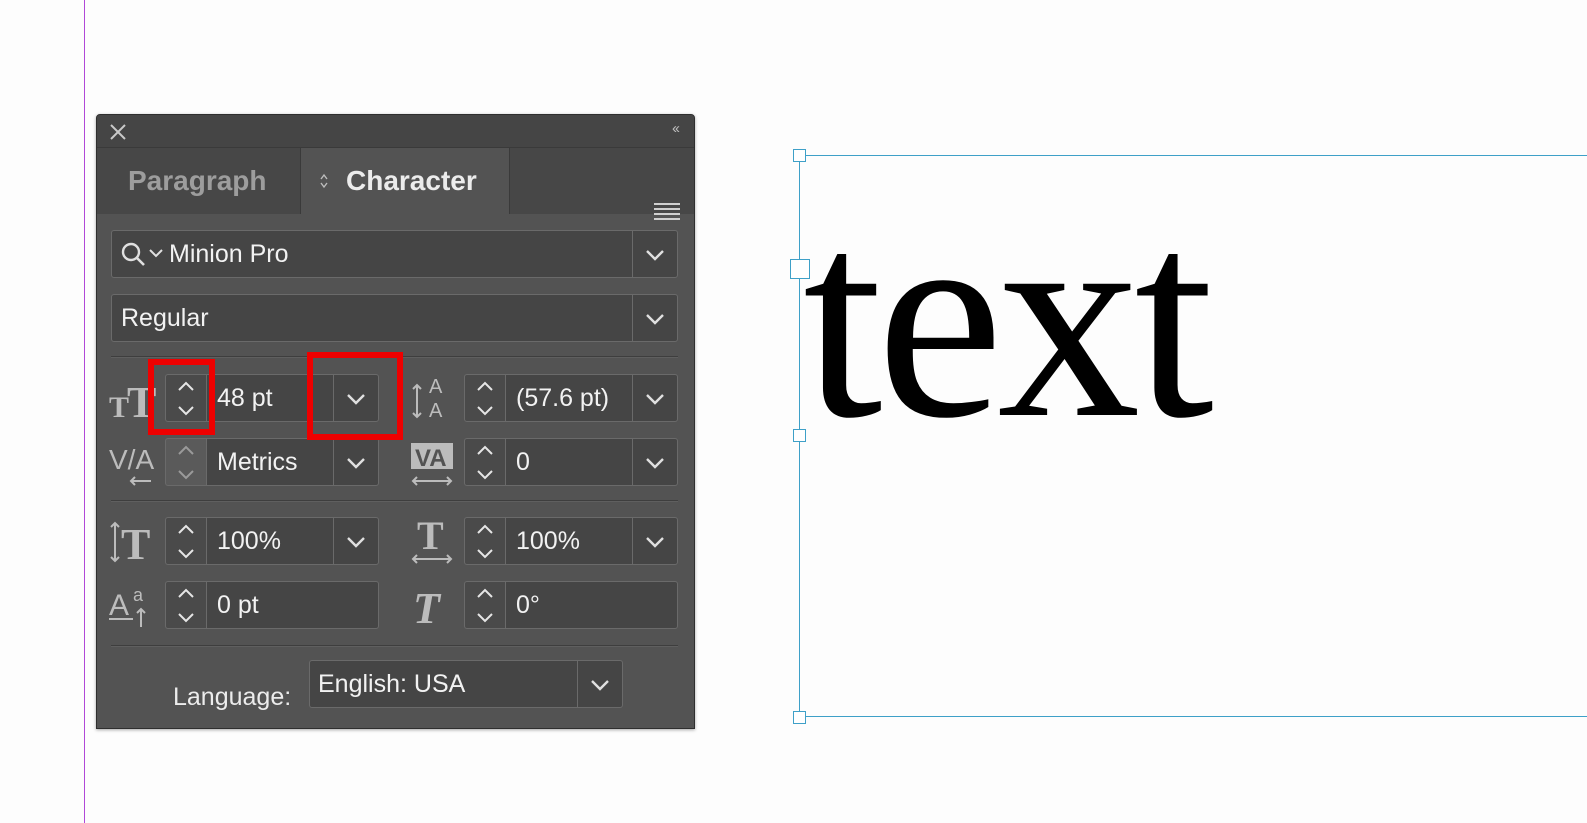 This screenshot has height=823, width=1587. I want to click on horizontal-scale-dropdown, so click(654, 541).